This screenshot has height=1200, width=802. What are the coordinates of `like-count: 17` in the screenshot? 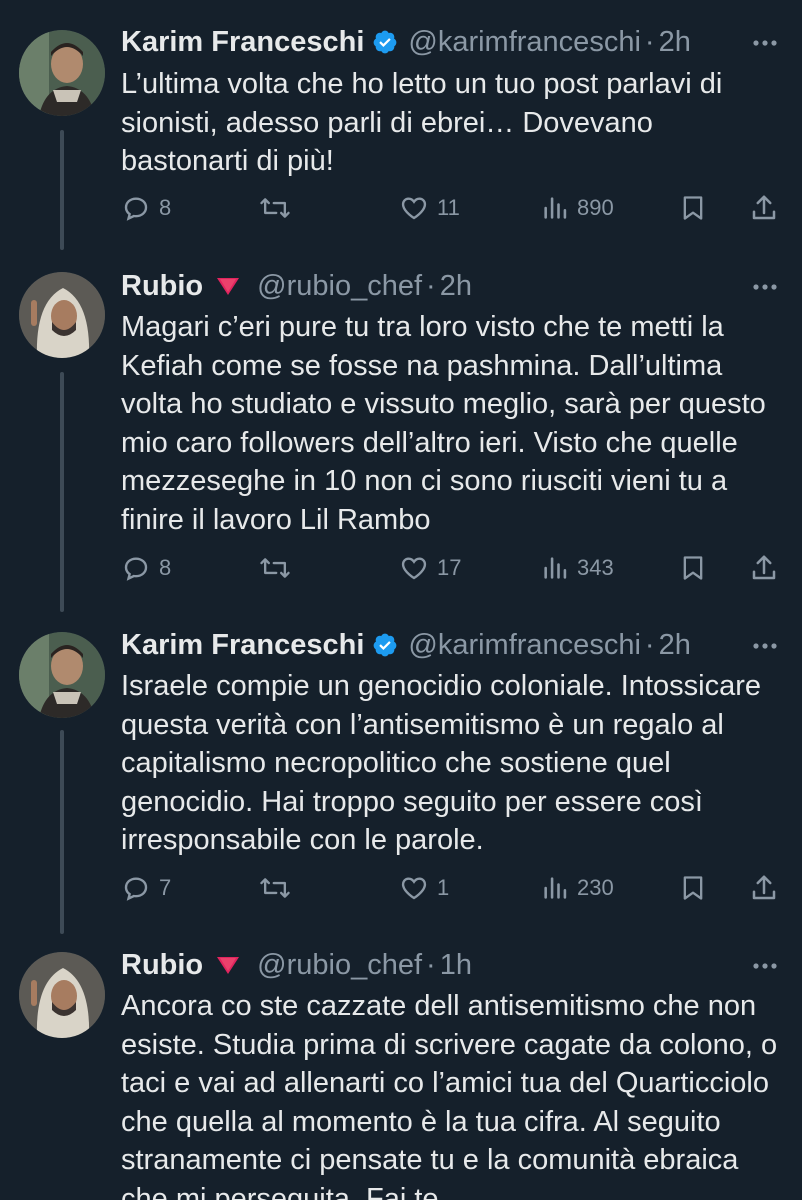 It's located at (449, 567).